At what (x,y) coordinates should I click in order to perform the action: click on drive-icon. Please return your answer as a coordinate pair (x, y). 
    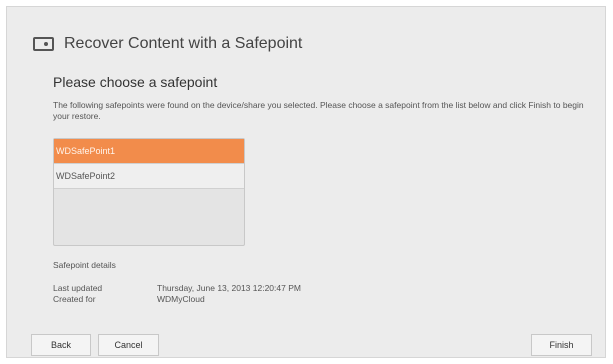
    Looking at the image, I should click on (43, 44).